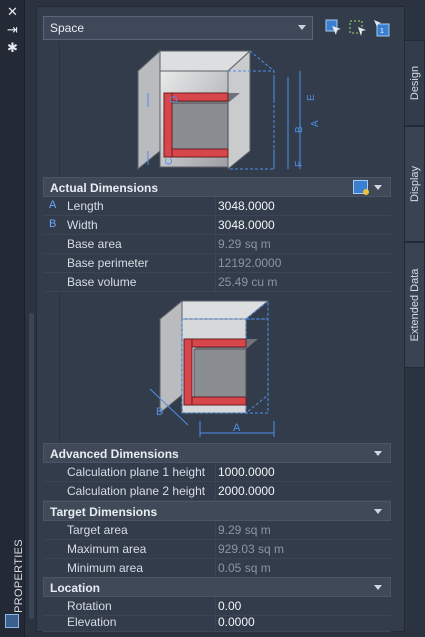 The image size is (425, 637). I want to click on base-perimeter-value: 12192.0000, so click(302, 263).